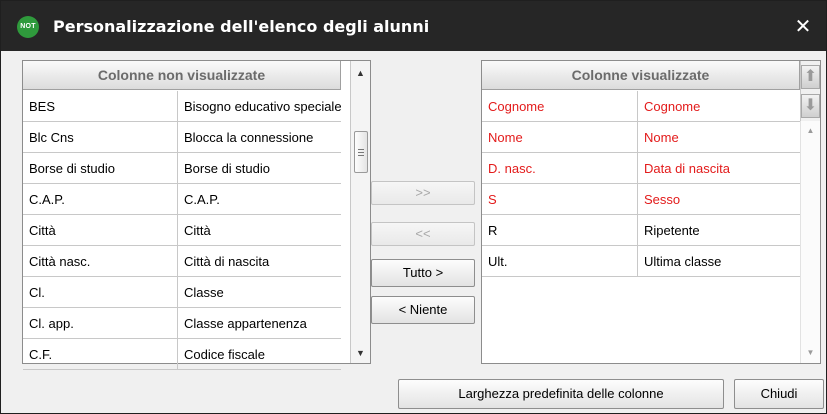  I want to click on table-row: C.F. Codice fiscale, so click(182, 354).